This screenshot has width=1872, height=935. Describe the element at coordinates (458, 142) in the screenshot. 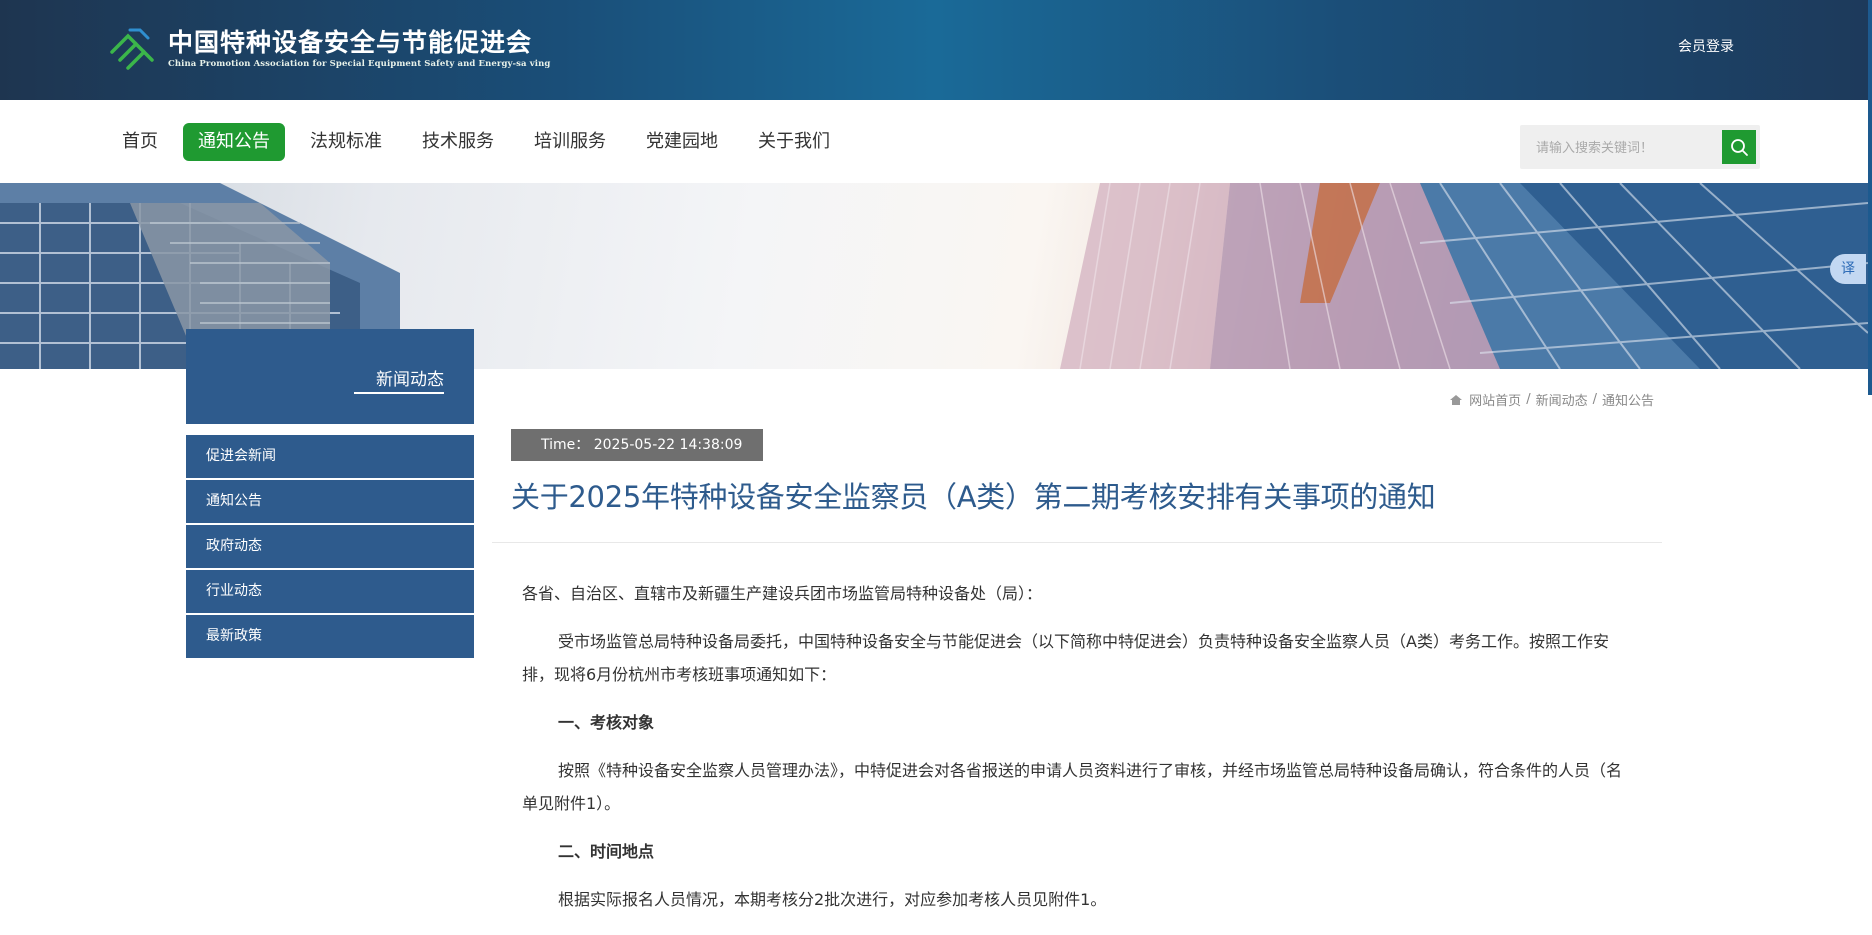

I see `nav-item-3: 技术服务` at that location.